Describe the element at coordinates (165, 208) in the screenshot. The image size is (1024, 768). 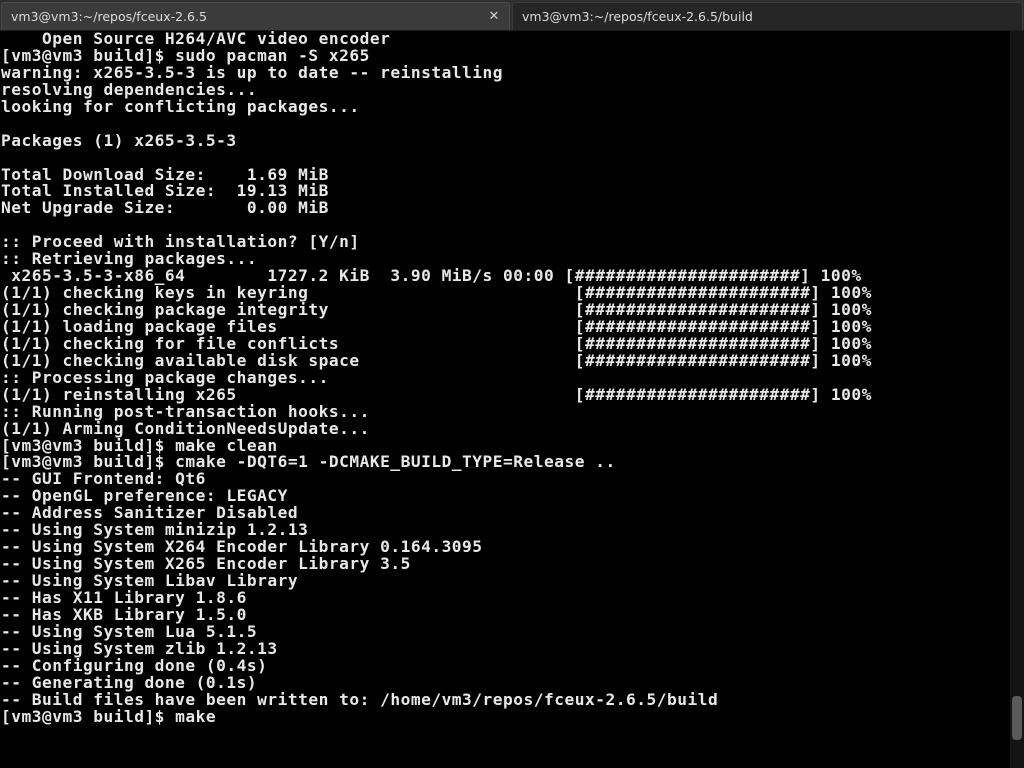
I see `terminal-line: Net Upgrade Size: 0.00 MiB` at that location.